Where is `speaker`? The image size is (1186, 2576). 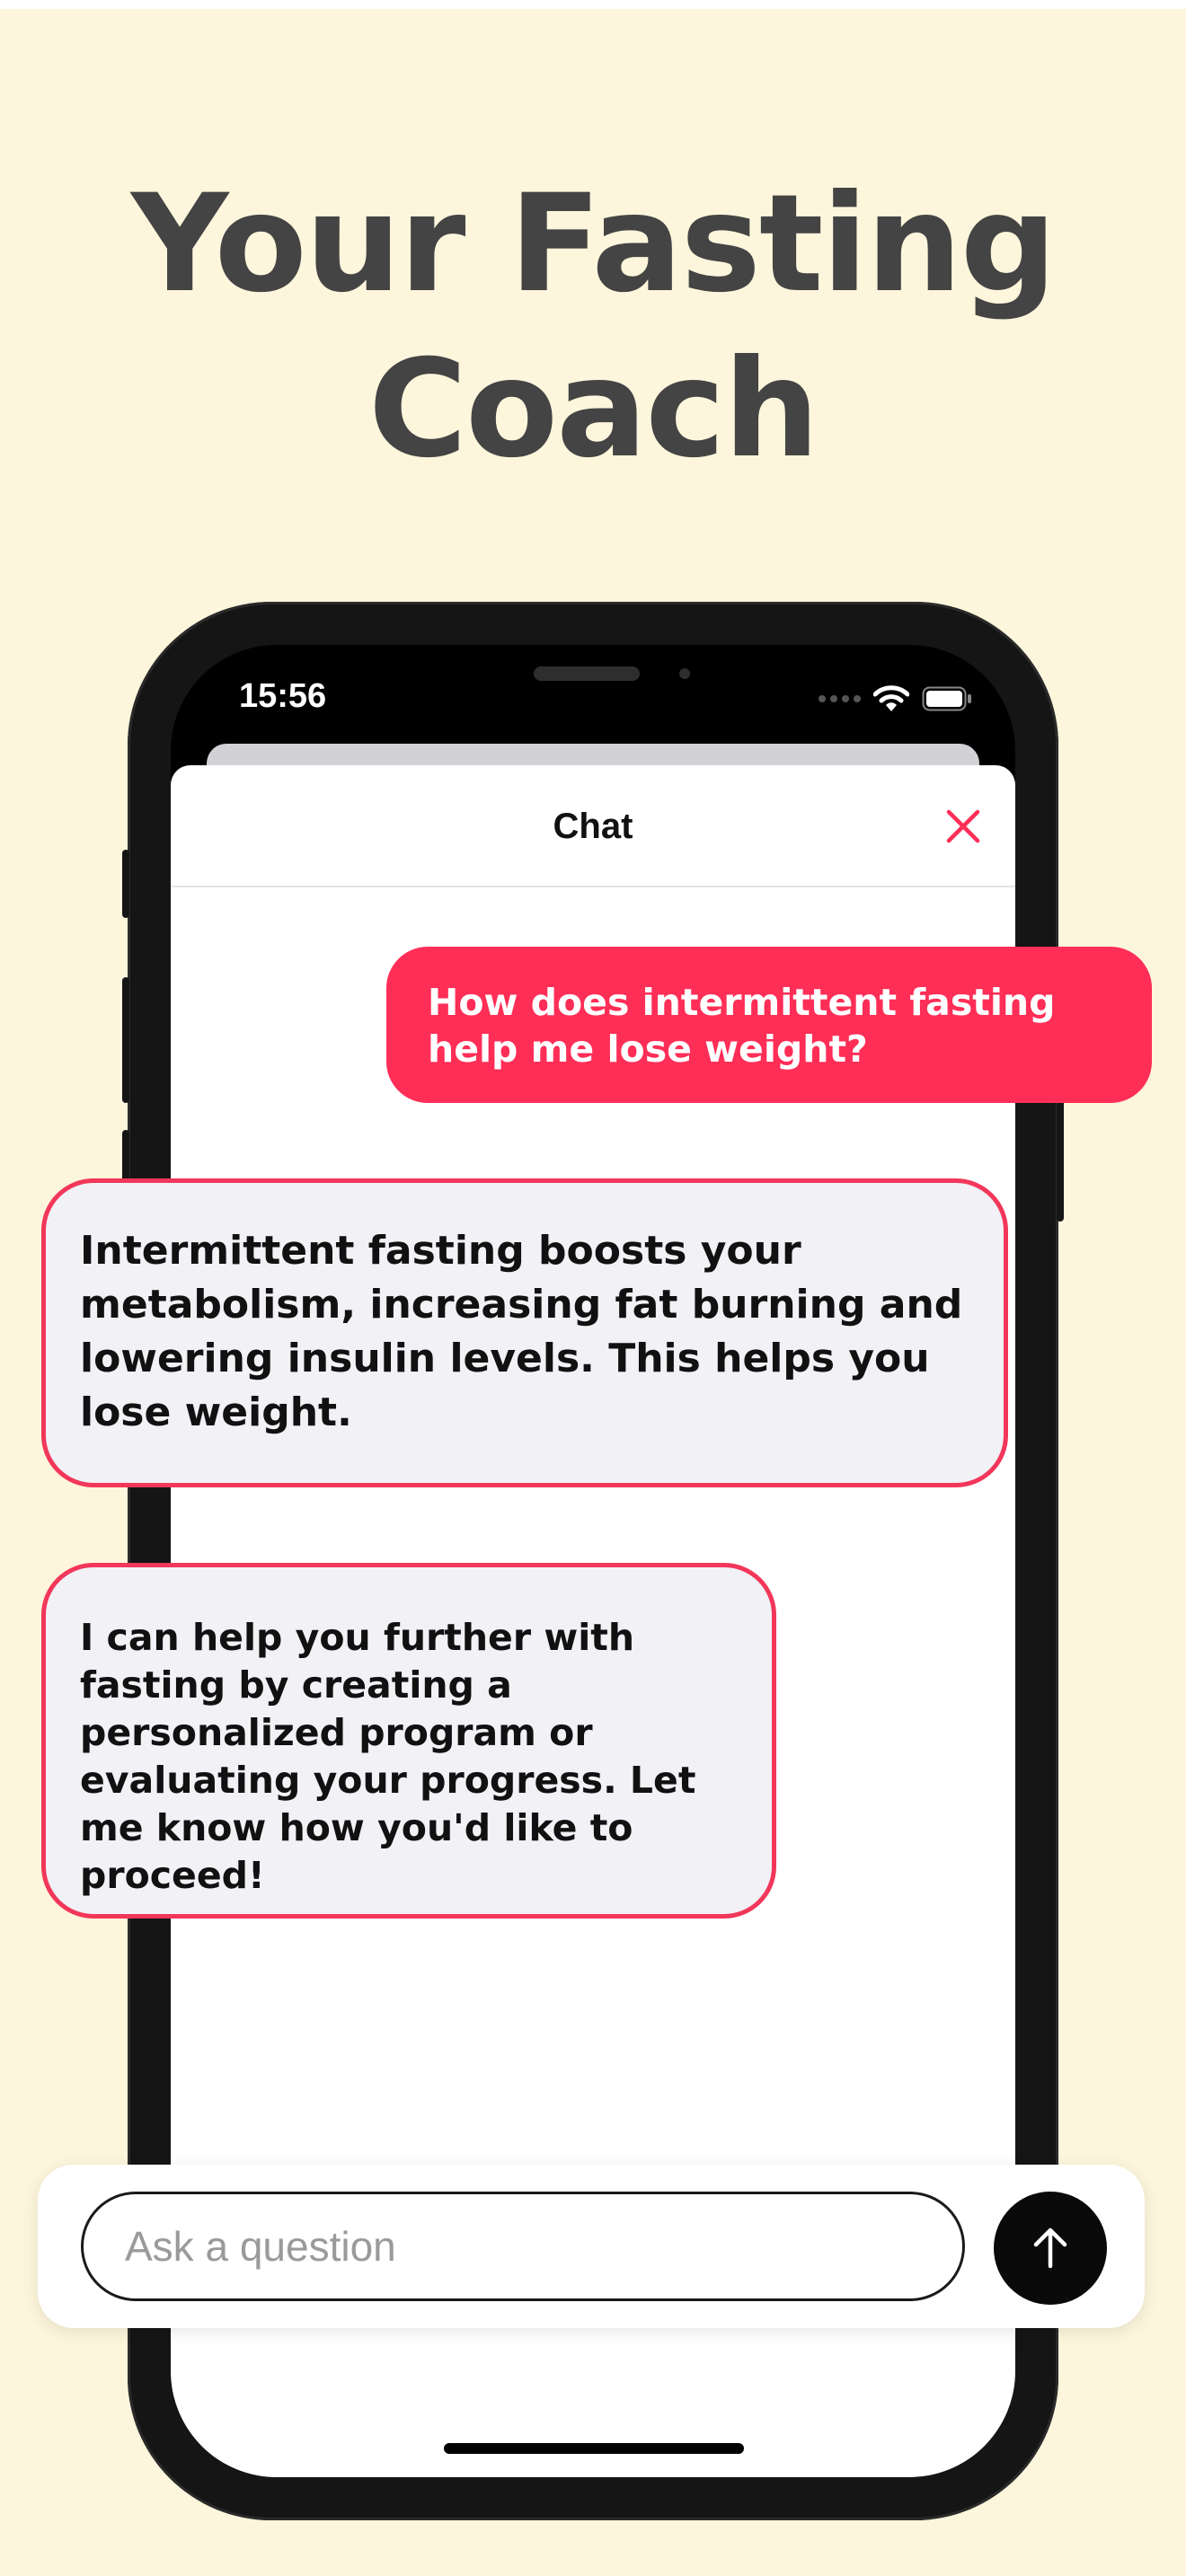
speaker is located at coordinates (587, 673).